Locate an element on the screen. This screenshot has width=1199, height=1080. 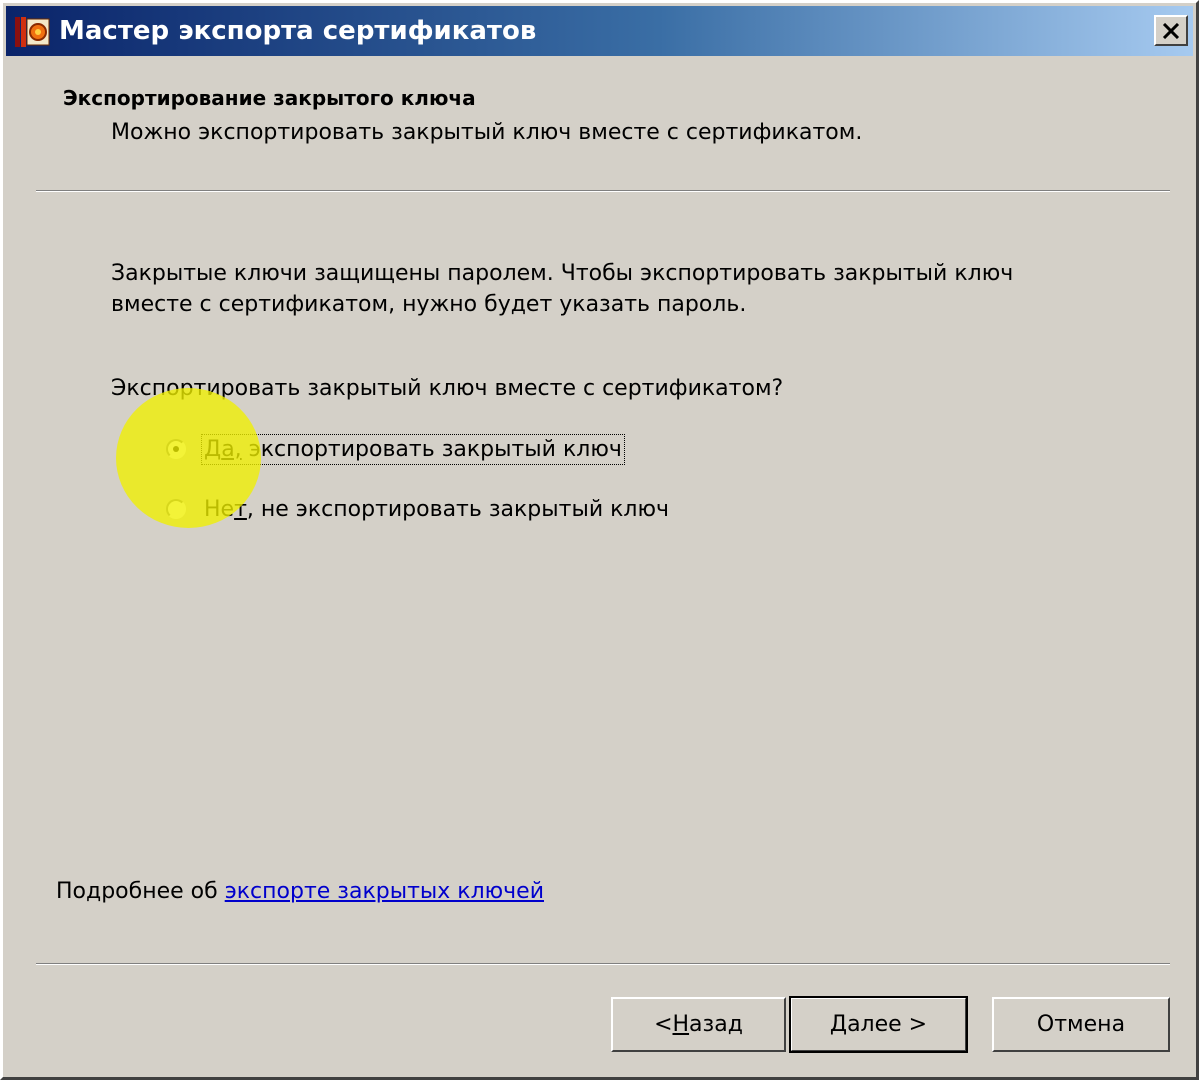
label-part: , не экспортировать закрытый ключ is located at coordinates (457, 509).